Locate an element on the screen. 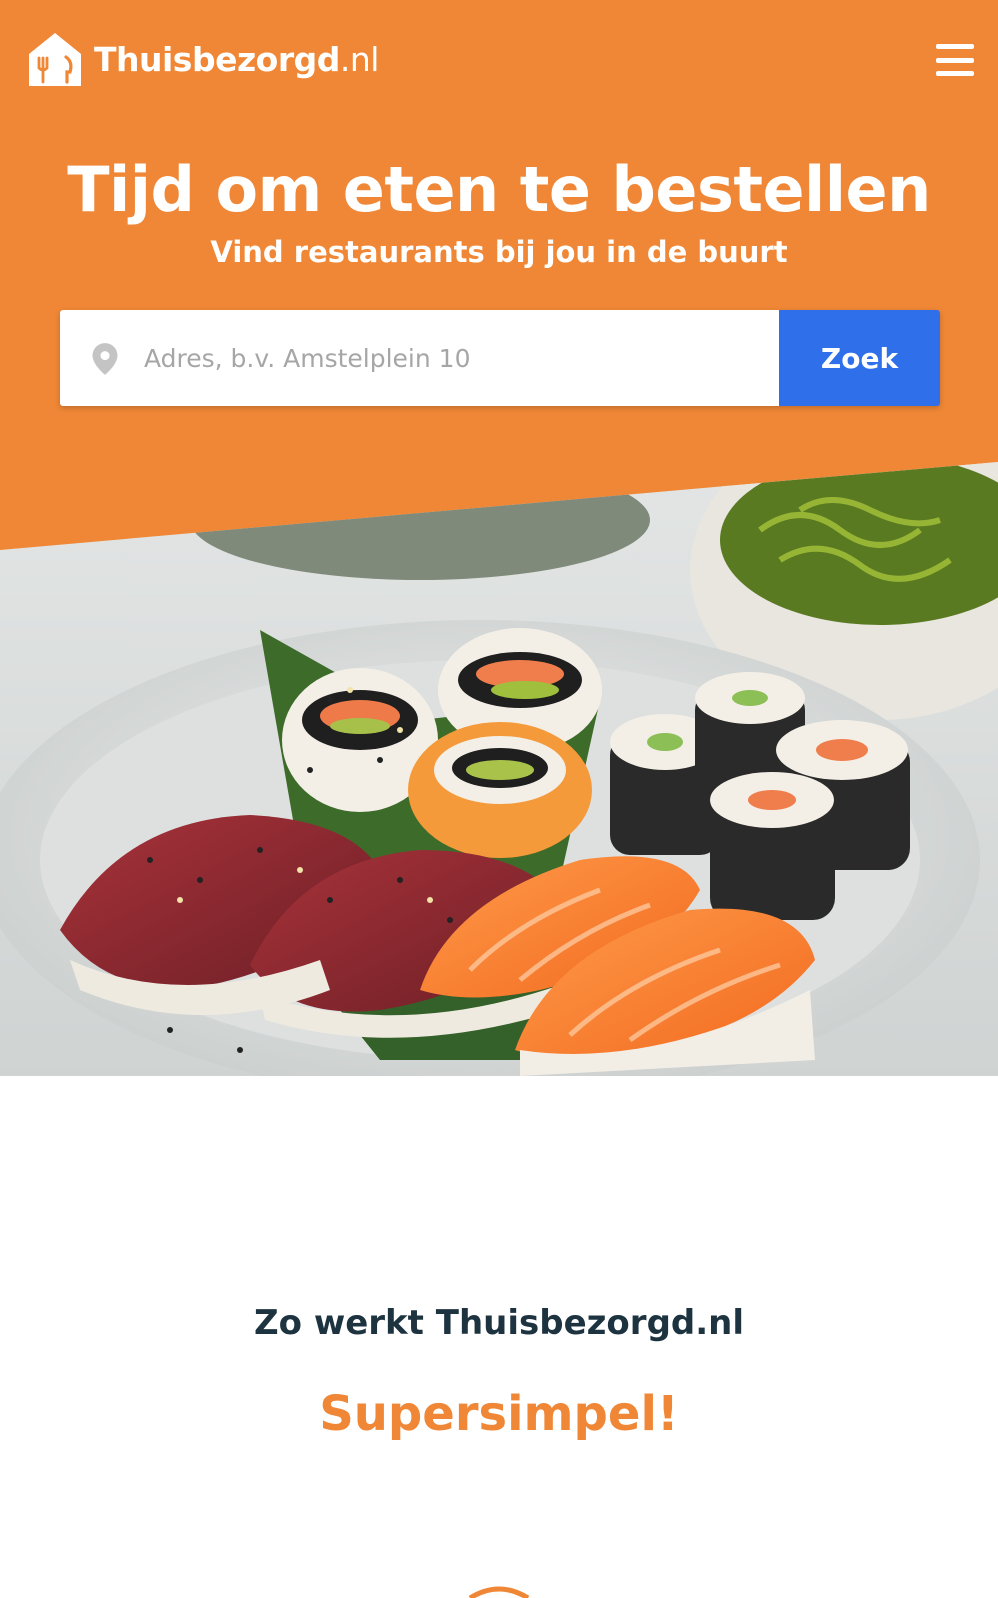  location-pin-icon is located at coordinates (105, 359).